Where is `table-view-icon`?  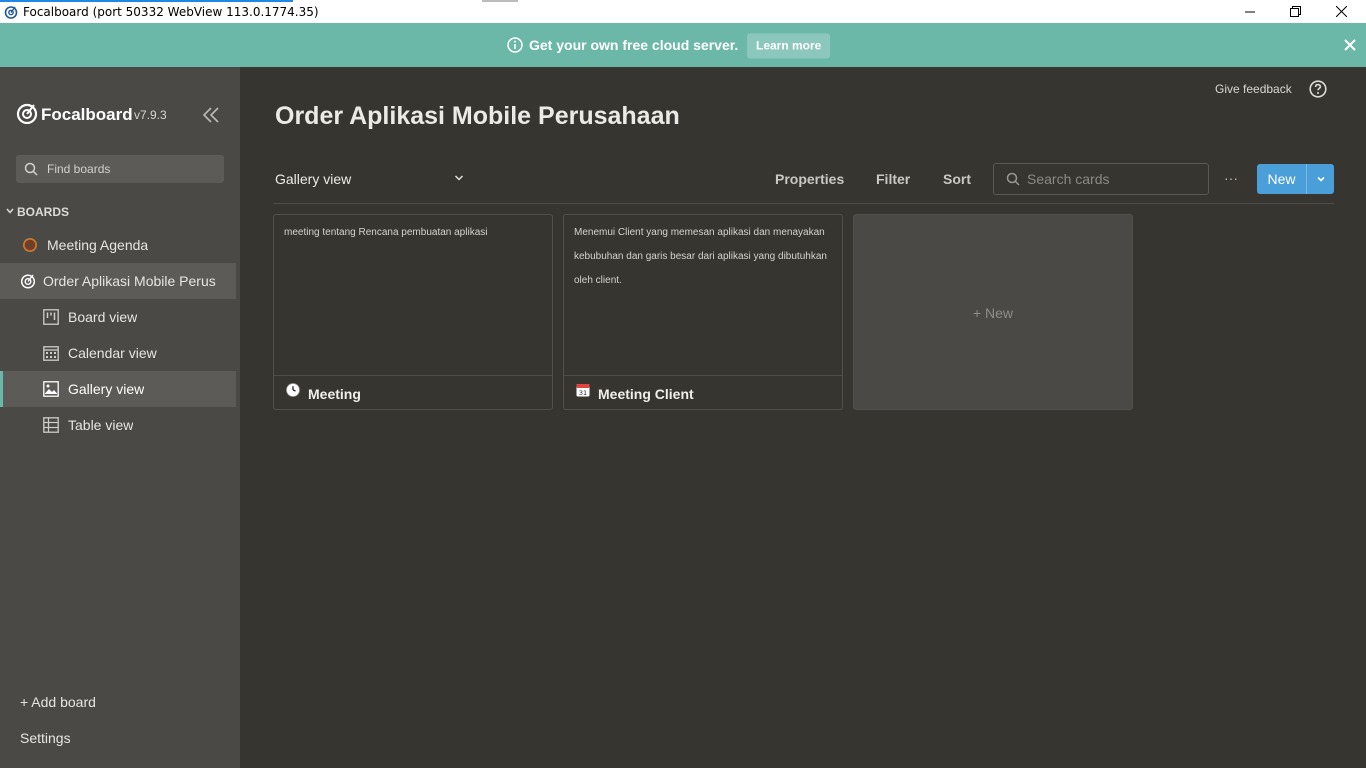 table-view-icon is located at coordinates (51, 425).